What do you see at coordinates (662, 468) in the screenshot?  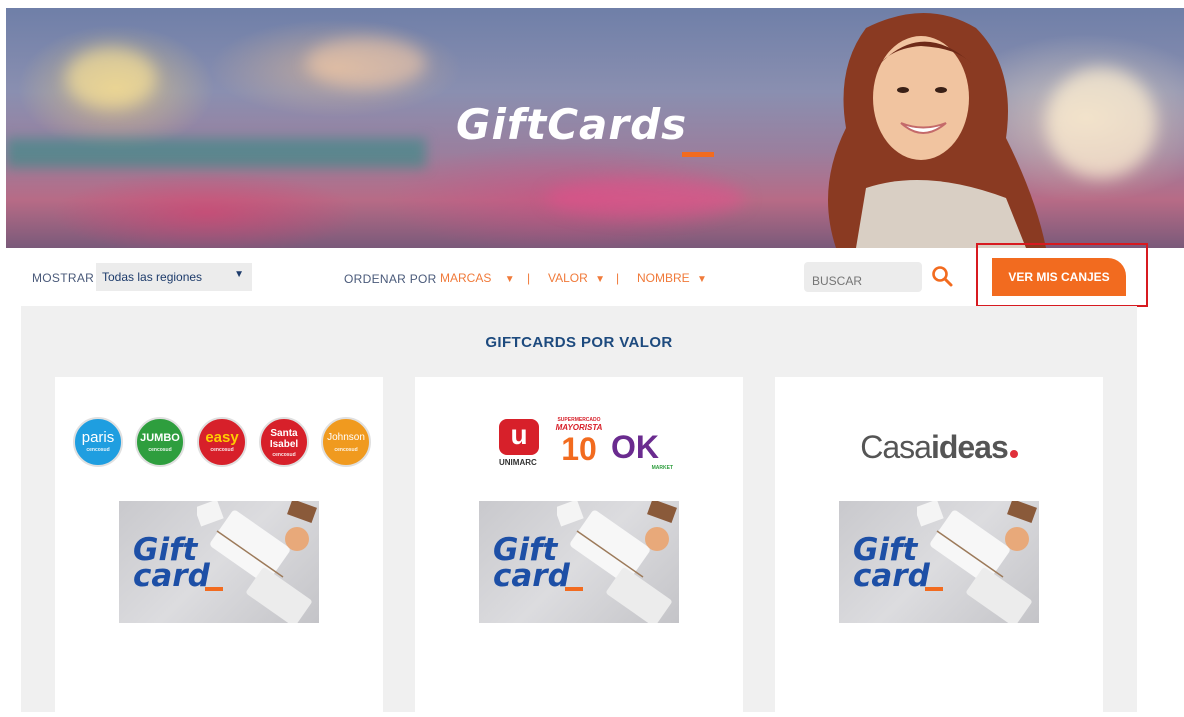 I see `ok-sub: MARKET` at bounding box center [662, 468].